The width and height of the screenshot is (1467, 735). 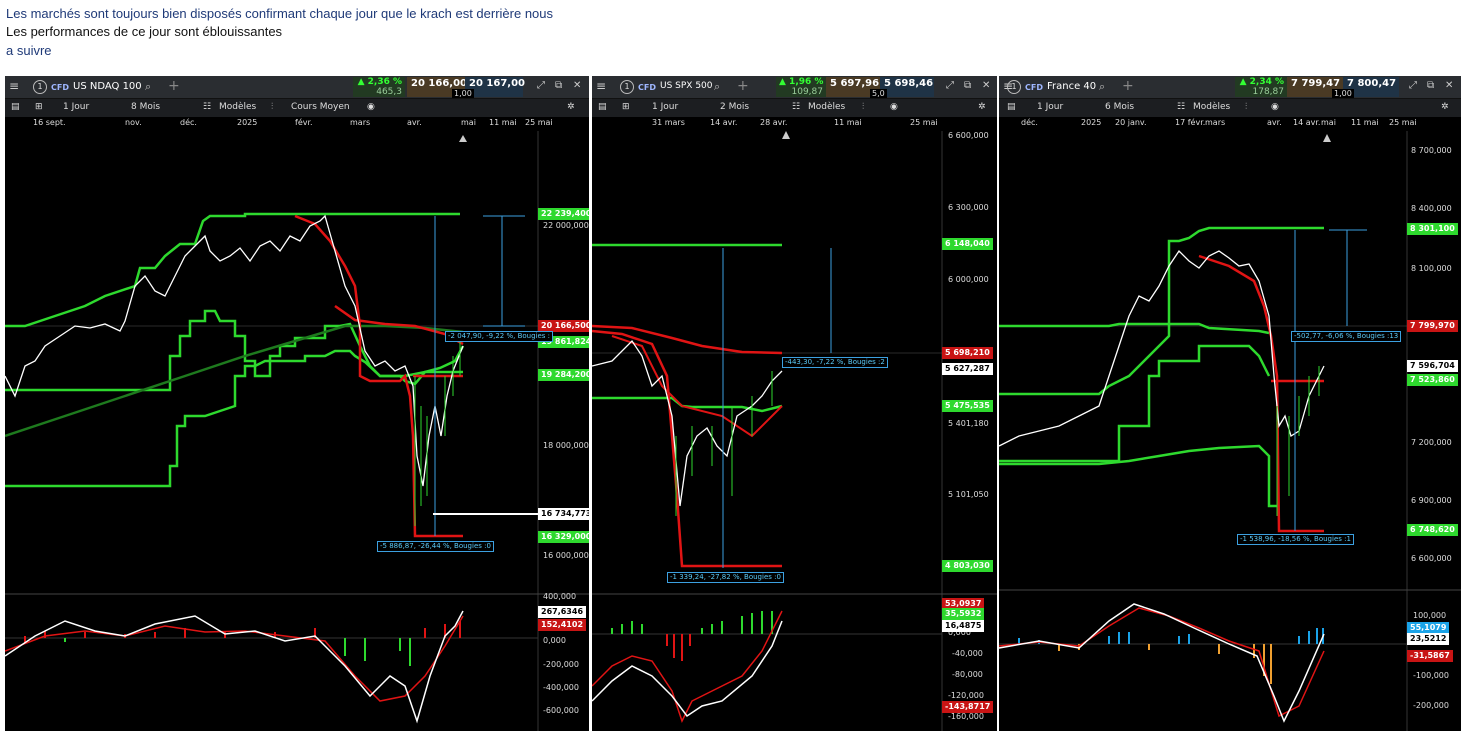 What do you see at coordinates (1430, 656) in the screenshot?
I see `osc-tag: -31,5867` at bounding box center [1430, 656].